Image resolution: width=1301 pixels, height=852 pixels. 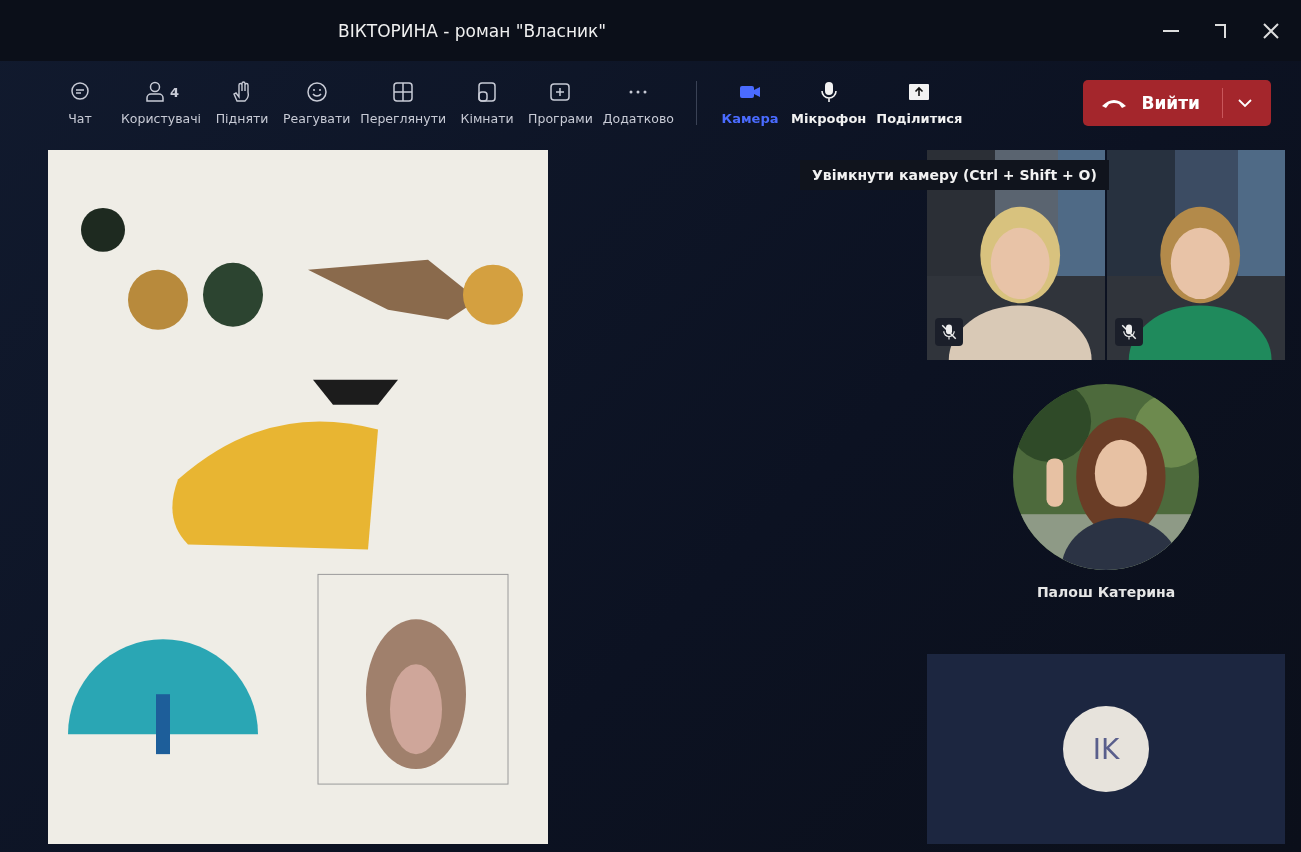 I want to click on raise-hand-button: Підняти, so click(x=242, y=103).